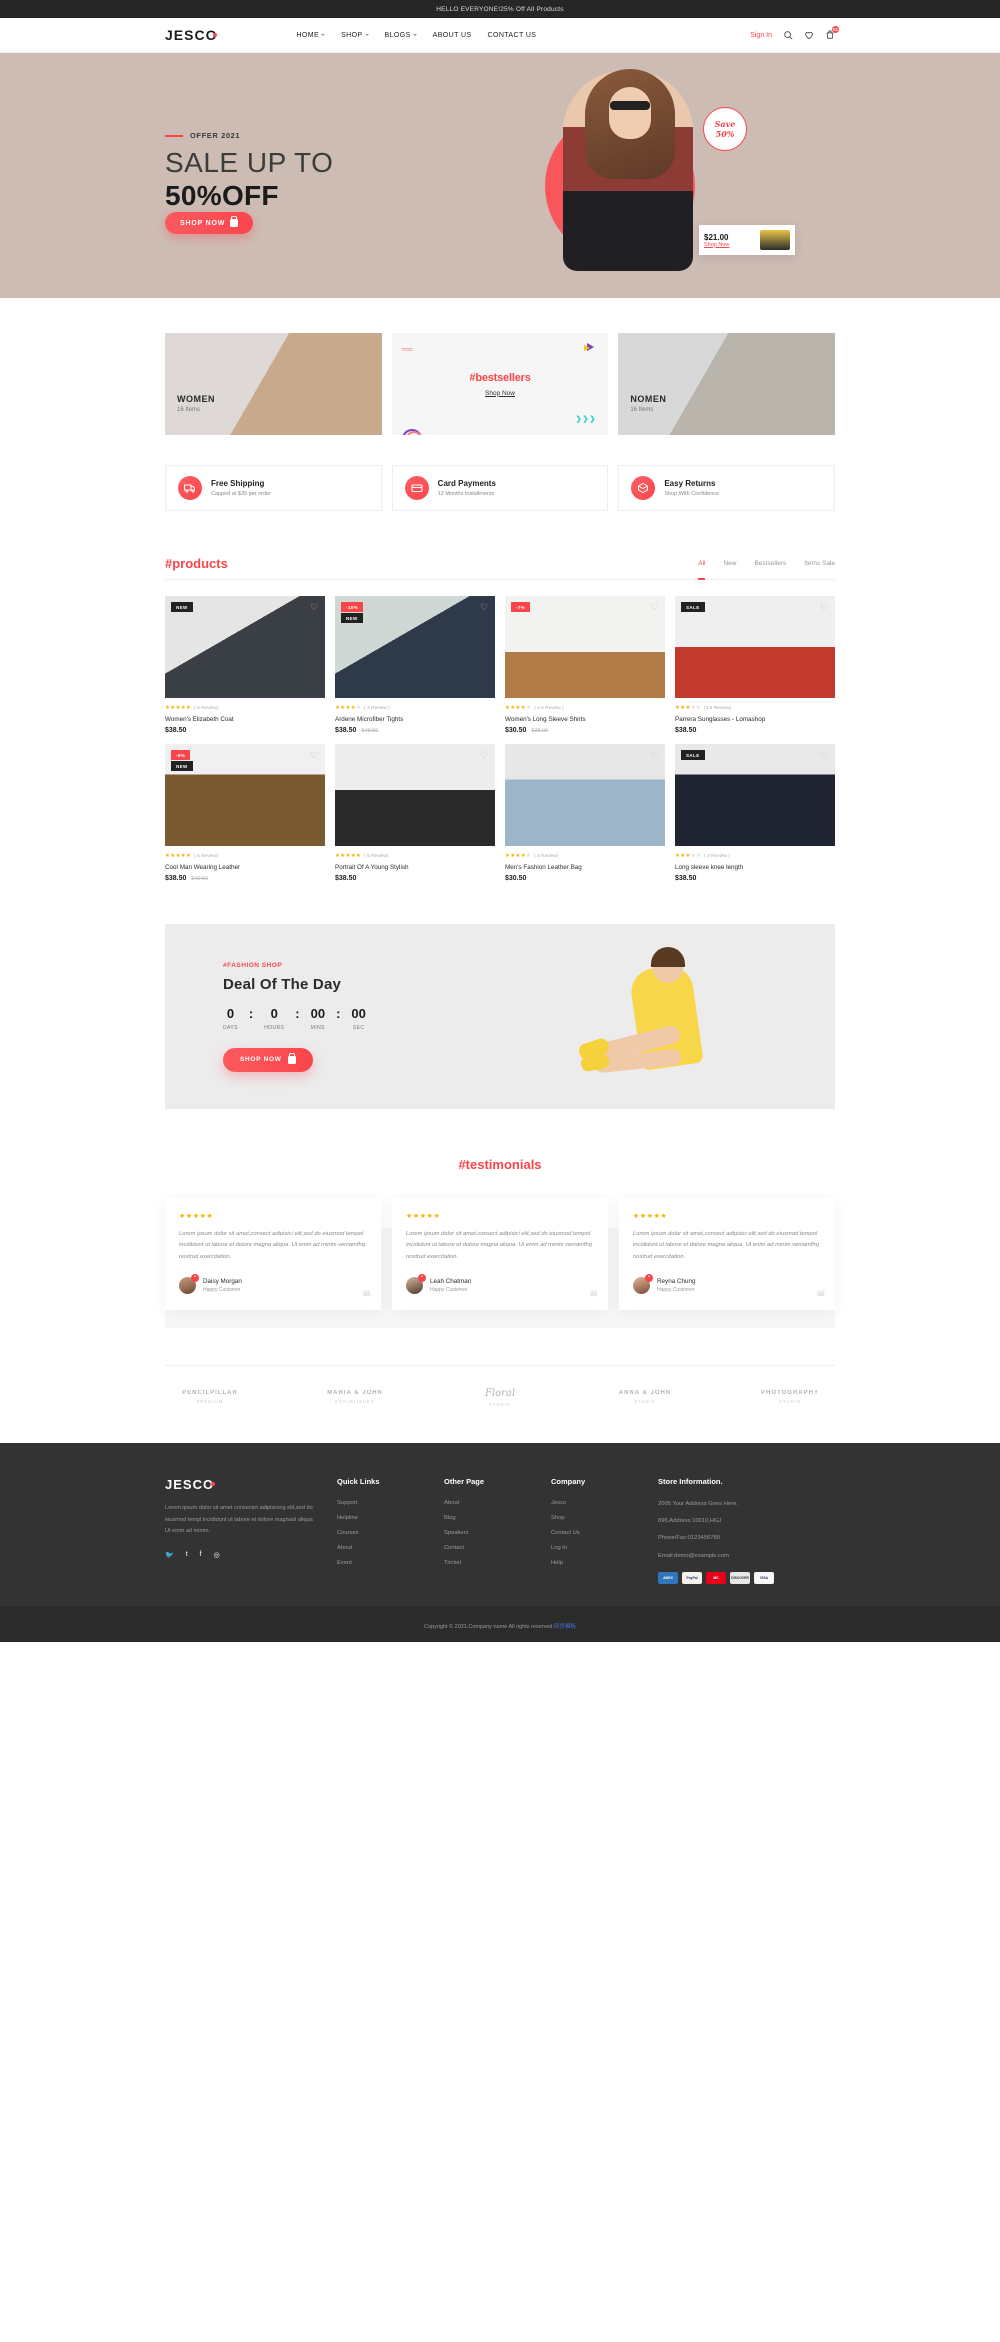 The image size is (1000, 2342). Describe the element at coordinates (593, 1518) in the screenshot. I see `footer-link: Shop` at that location.